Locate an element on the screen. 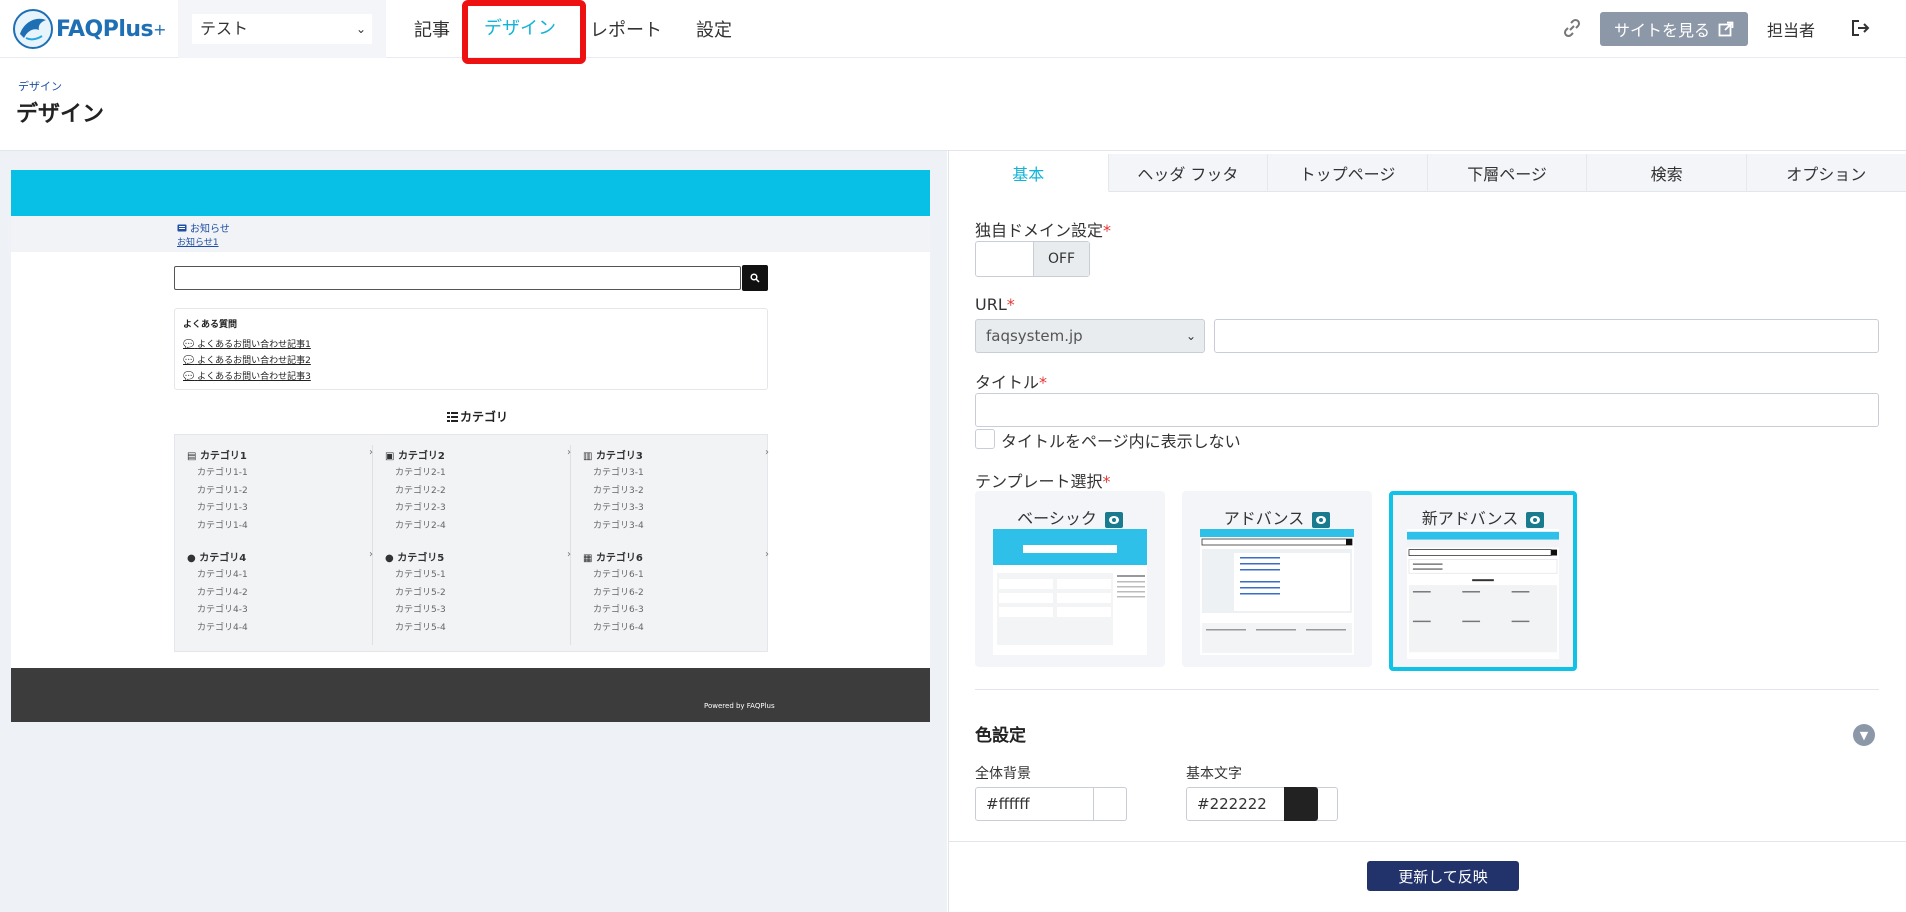  preview-category-name: ▣ カテゴリ2 › is located at coordinates (480, 456).